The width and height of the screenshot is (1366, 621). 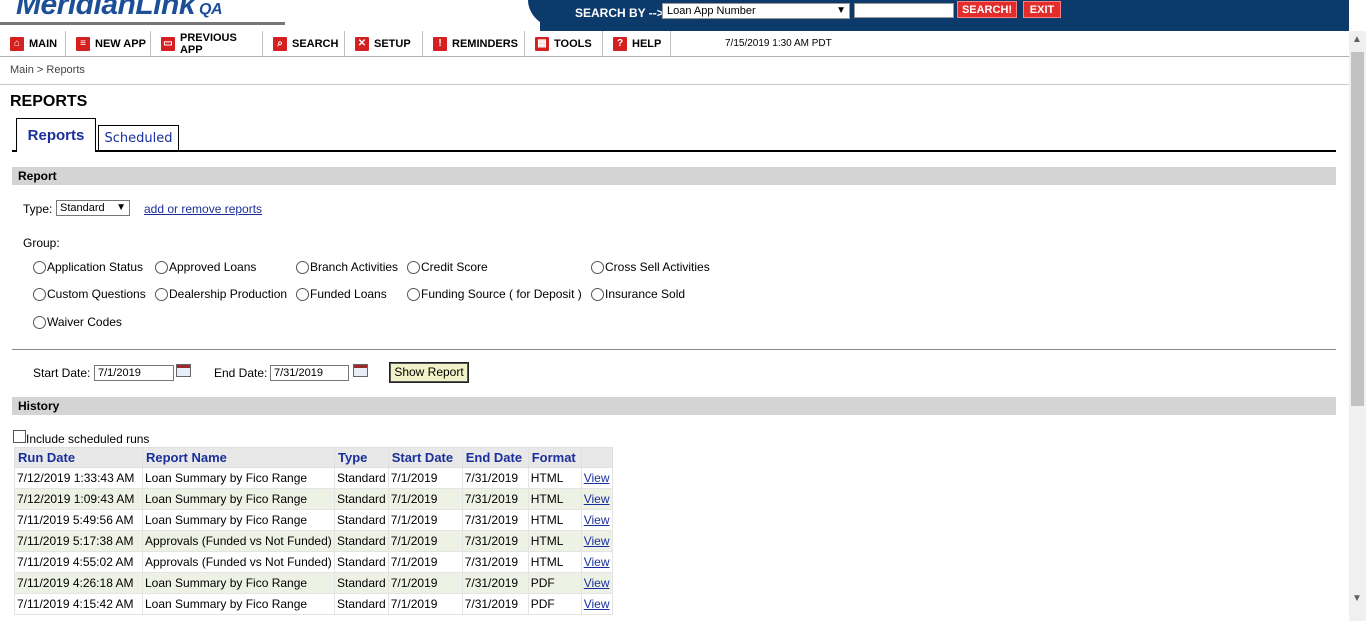 I want to click on search-input, so click(x=904, y=10).